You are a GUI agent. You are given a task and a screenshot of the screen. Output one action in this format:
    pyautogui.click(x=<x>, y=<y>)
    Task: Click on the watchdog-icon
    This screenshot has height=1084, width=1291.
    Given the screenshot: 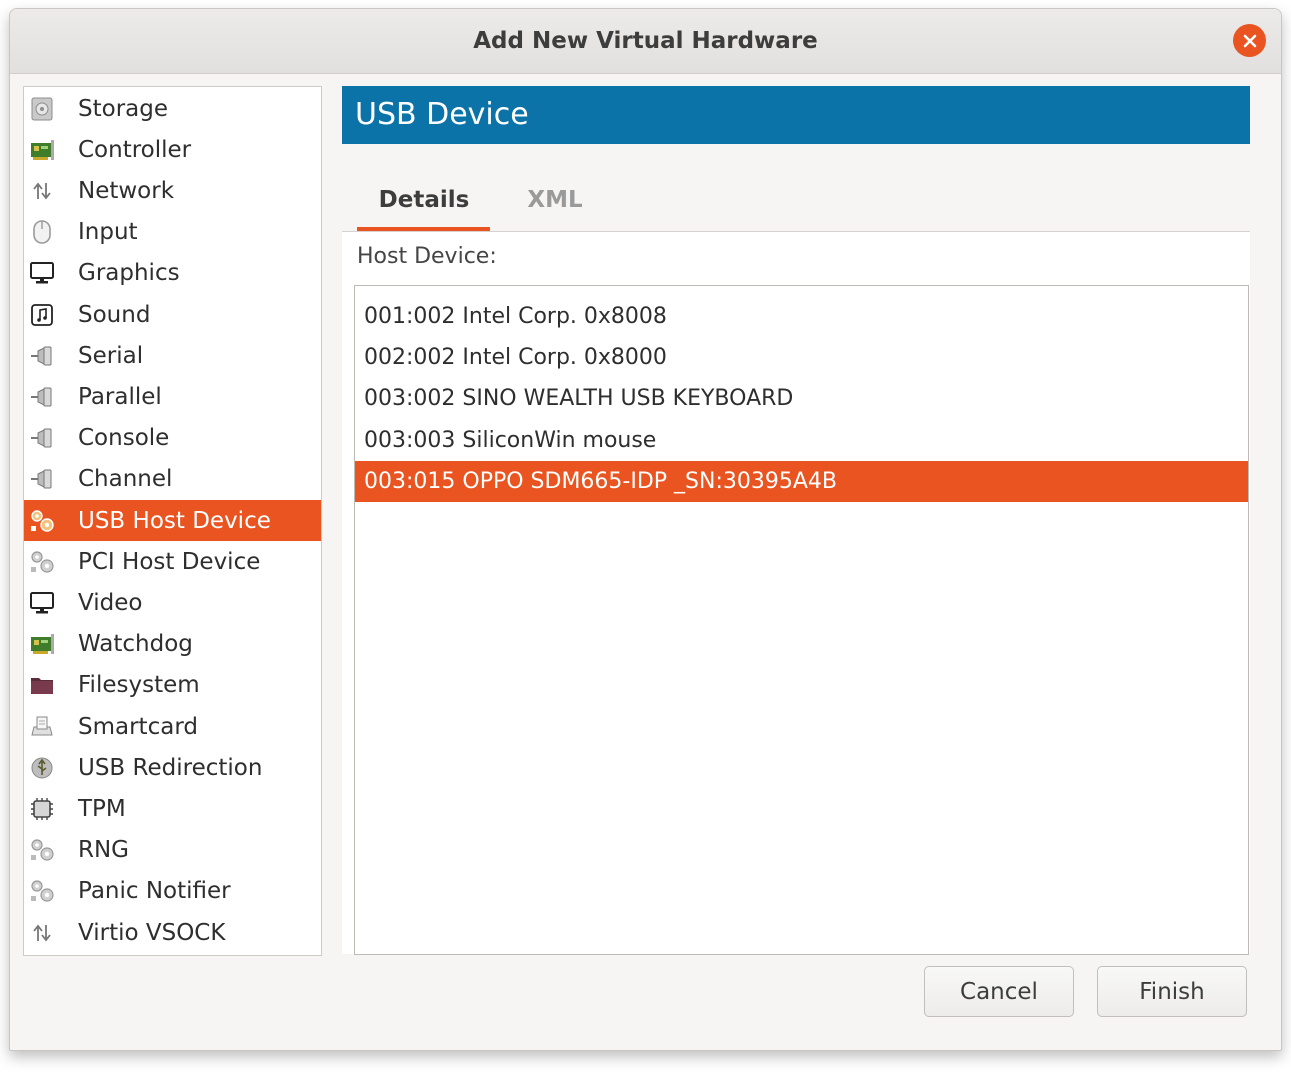 What is the action you would take?
    pyautogui.click(x=42, y=644)
    